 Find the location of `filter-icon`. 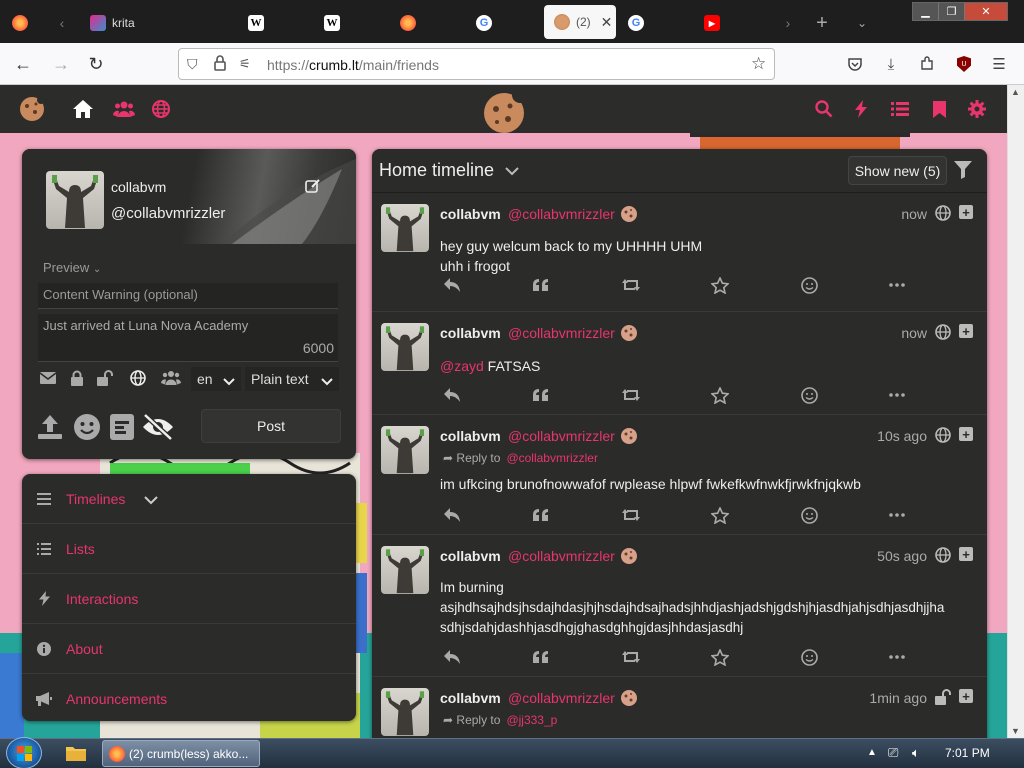

filter-icon is located at coordinates (963, 172).